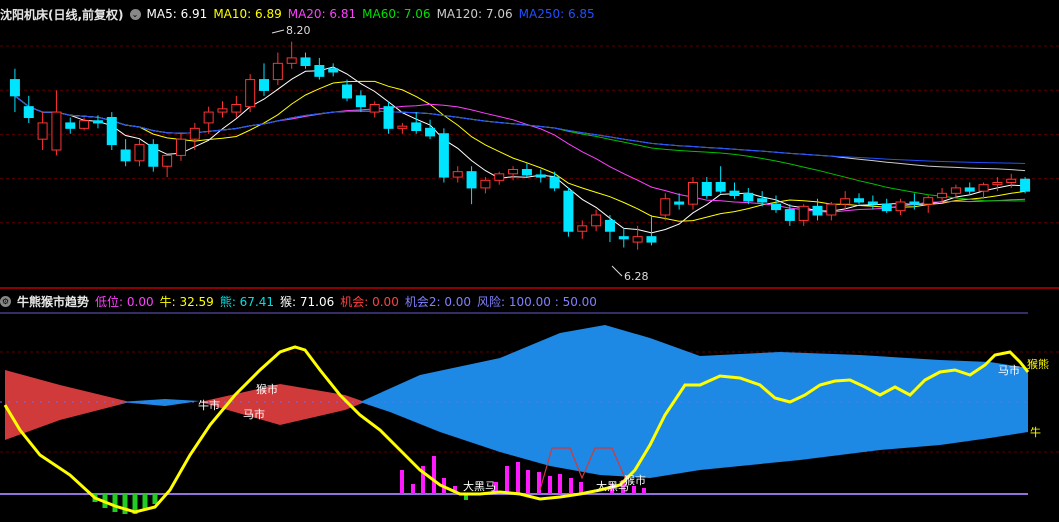  What do you see at coordinates (617, 271) in the screenshot?
I see `low-price-arrow` at bounding box center [617, 271].